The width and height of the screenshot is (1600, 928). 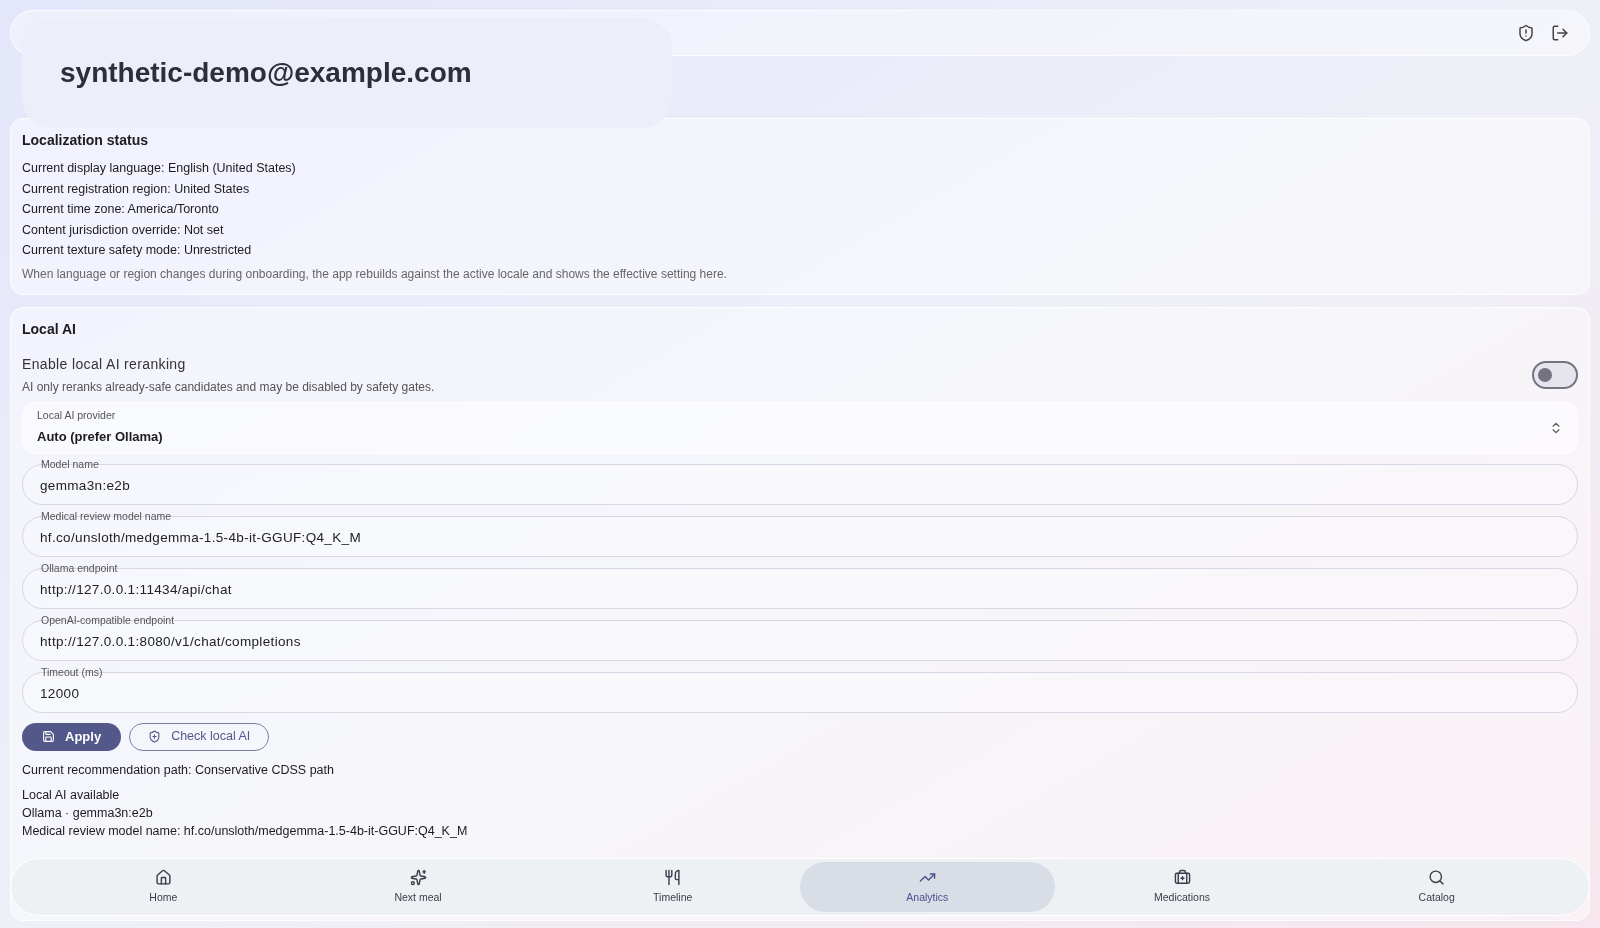 What do you see at coordinates (72, 736) in the screenshot?
I see `apply-button: Apply` at bounding box center [72, 736].